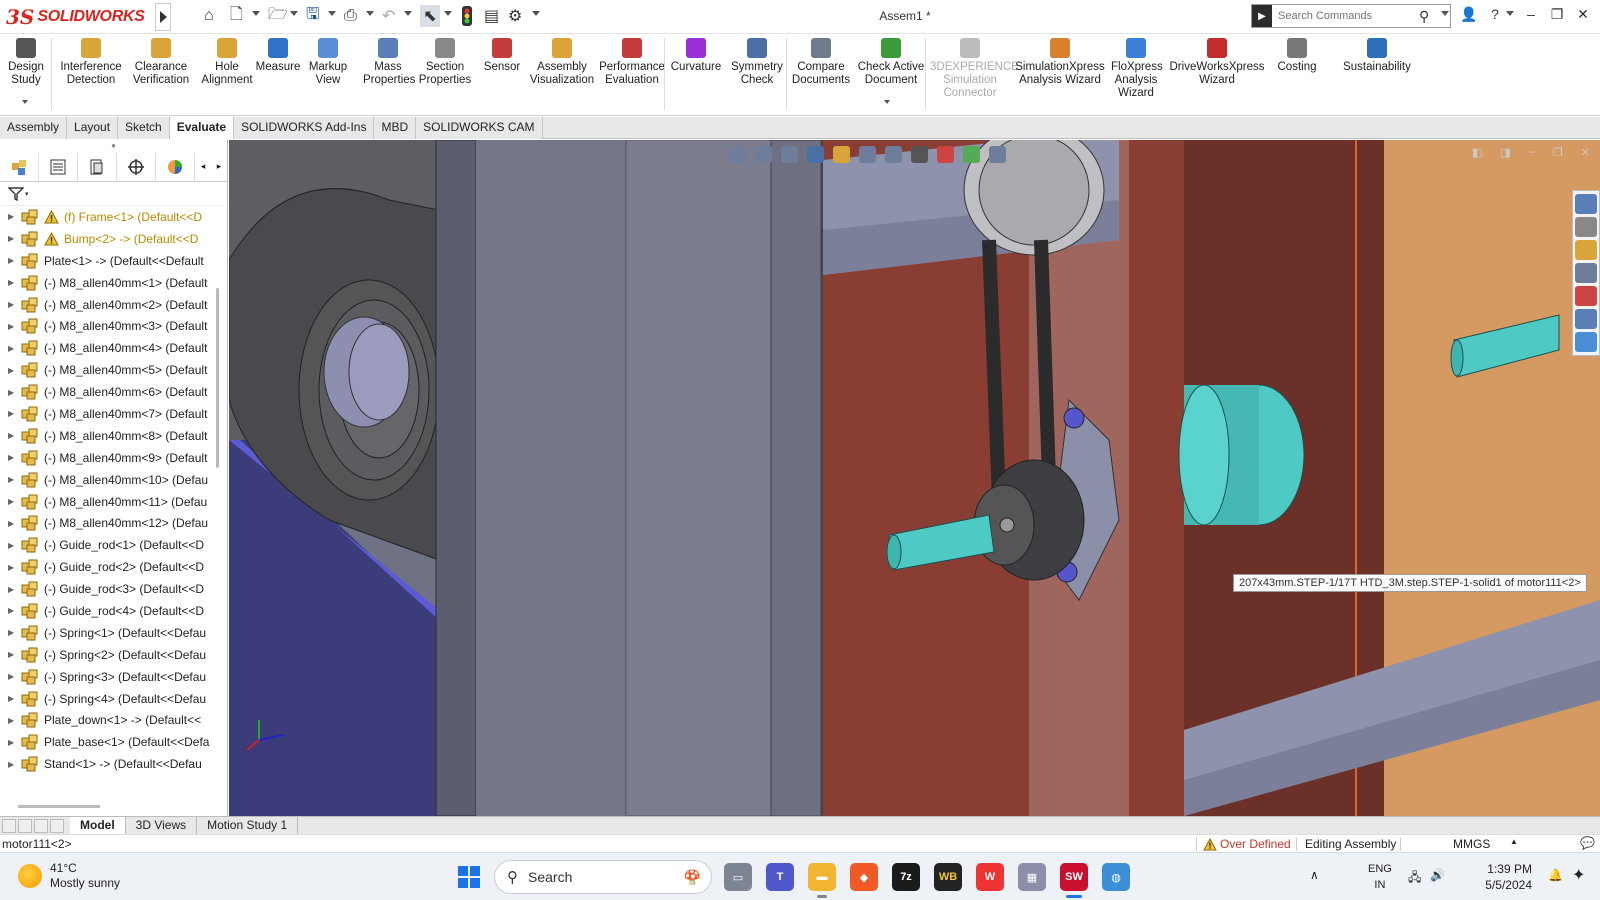 Image resolution: width=1600 pixels, height=900 pixels. I want to click on undo-dropdown-arrow, so click(408, 13).